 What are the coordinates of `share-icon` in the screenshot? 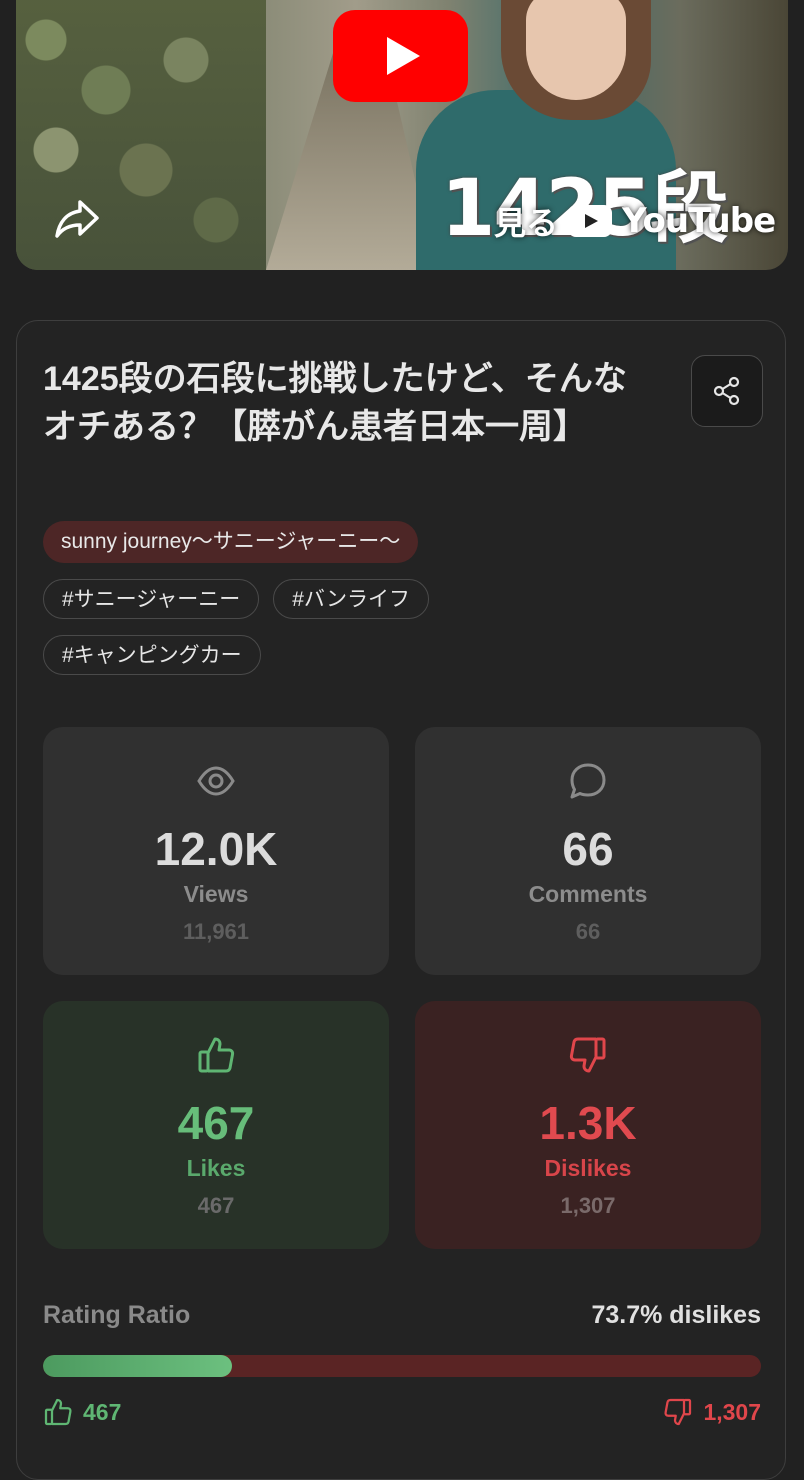 It's located at (726, 391).